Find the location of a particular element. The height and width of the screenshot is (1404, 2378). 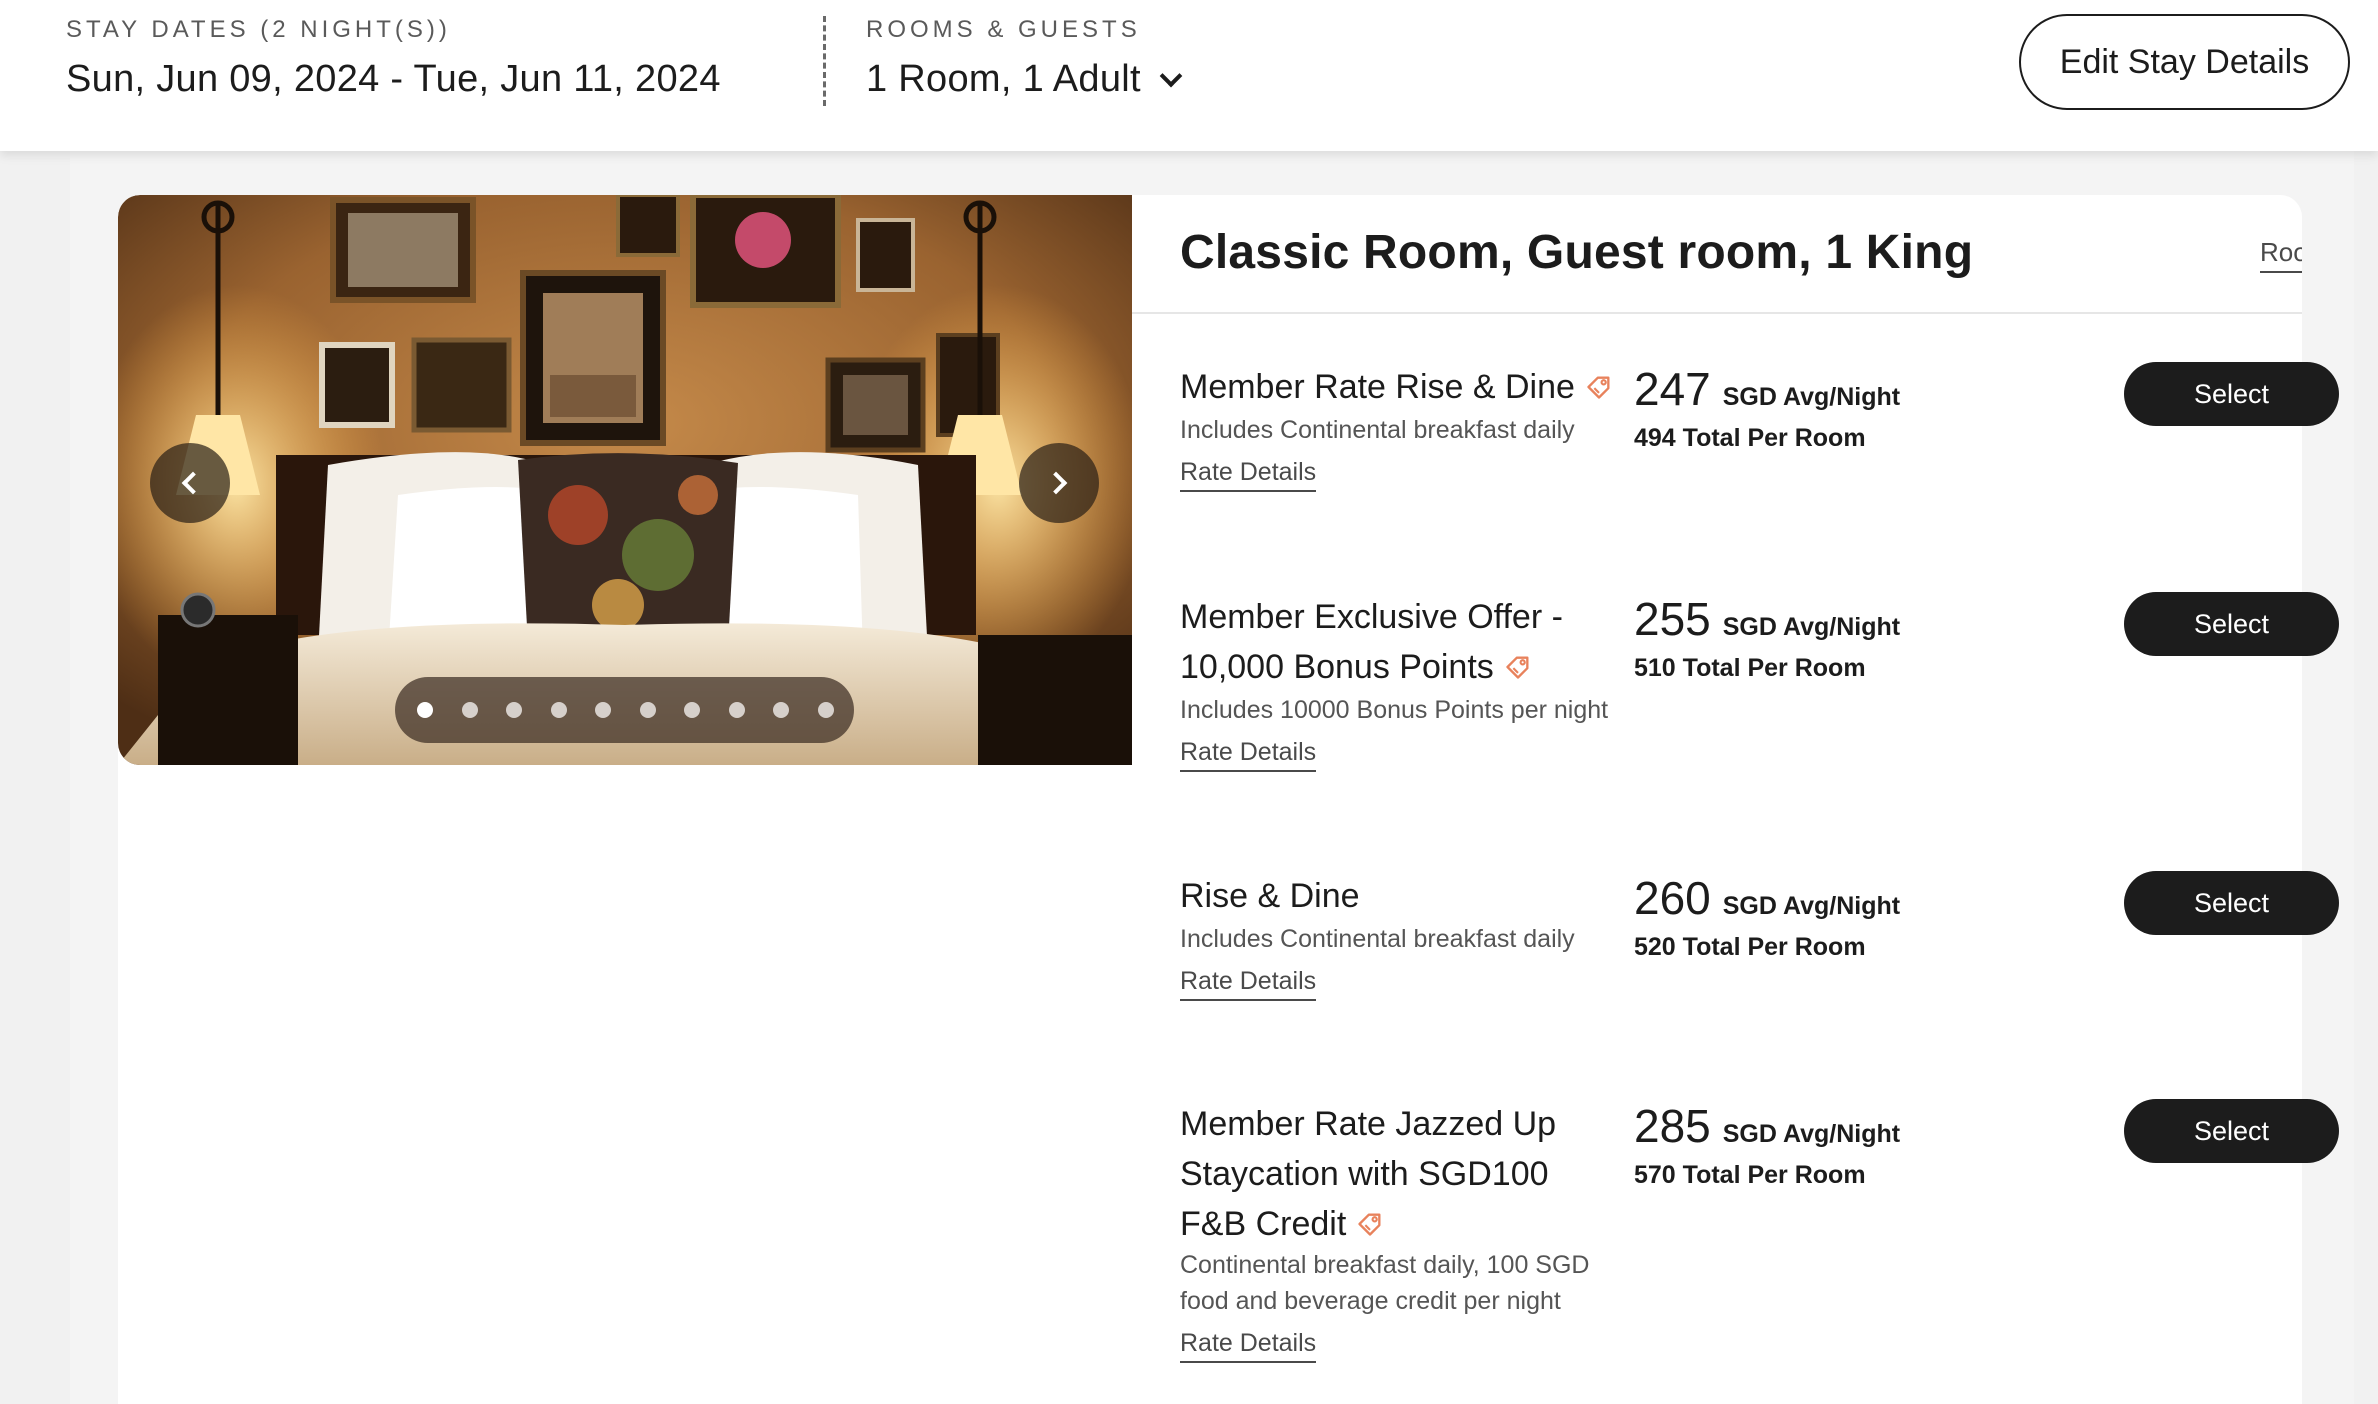

carousel-next-button is located at coordinates (1059, 483).